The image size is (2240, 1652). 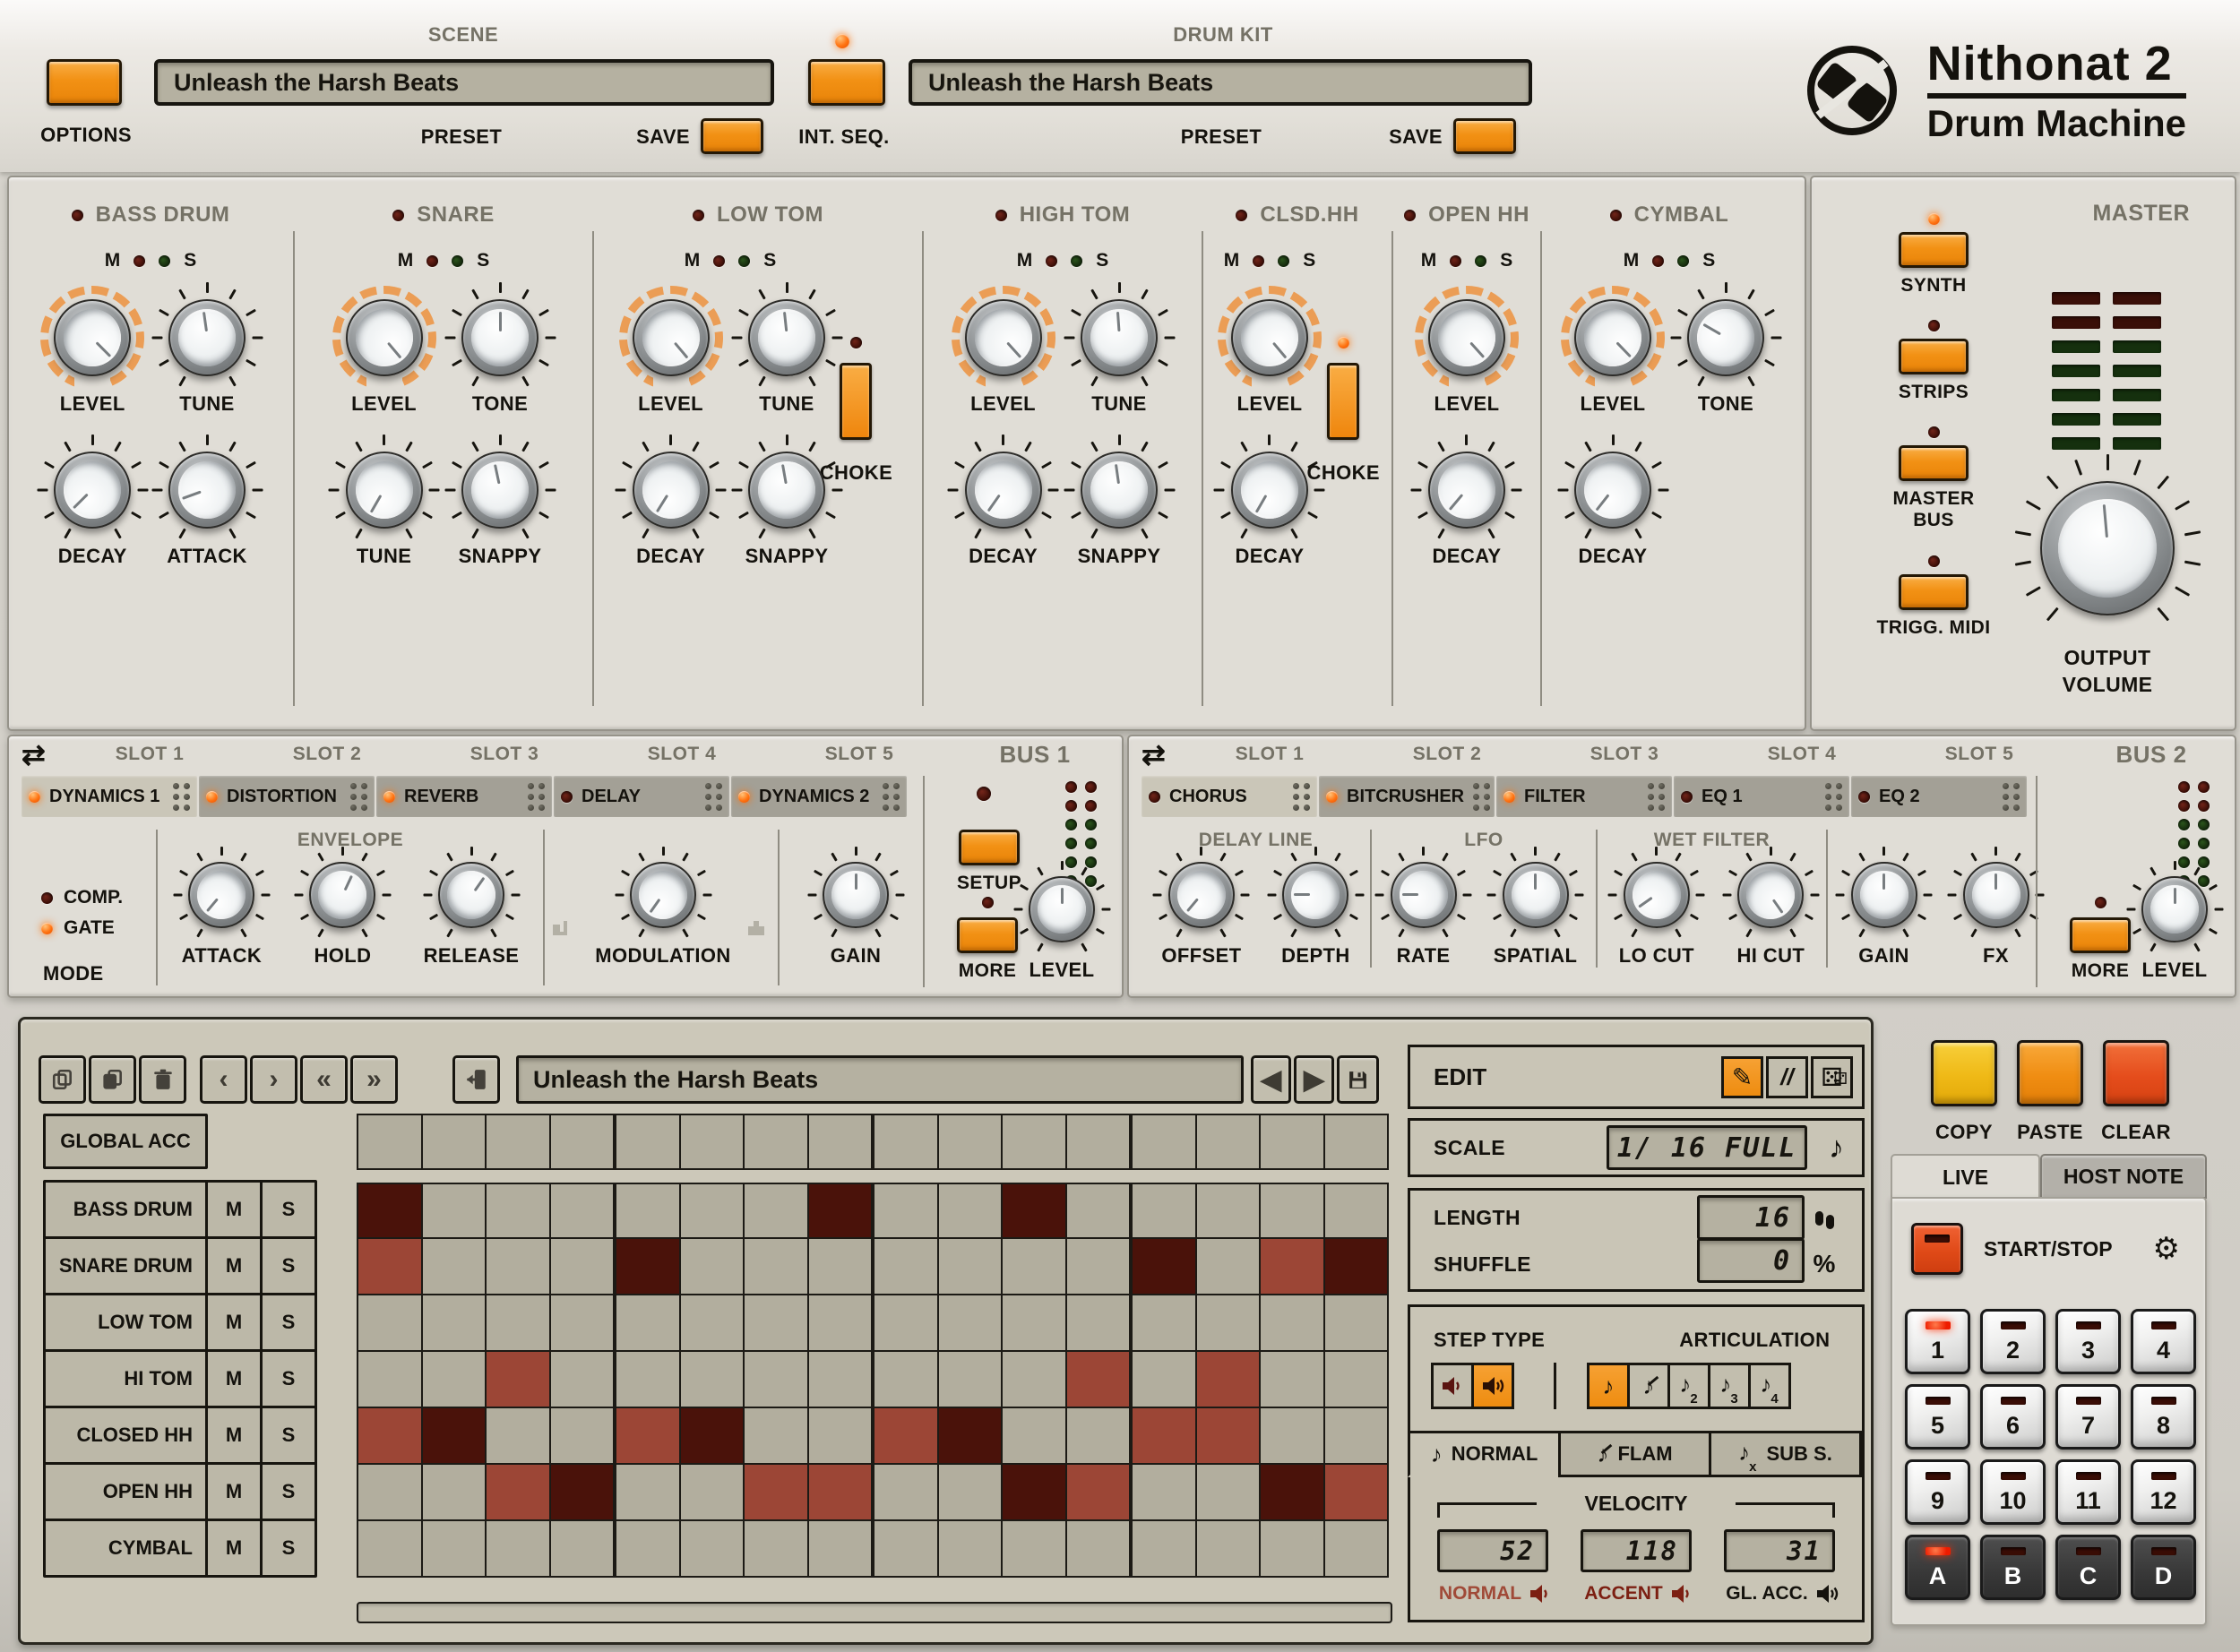 What do you see at coordinates (125, 1548) in the screenshot?
I see `track-button-cymbal: CYMBAL` at bounding box center [125, 1548].